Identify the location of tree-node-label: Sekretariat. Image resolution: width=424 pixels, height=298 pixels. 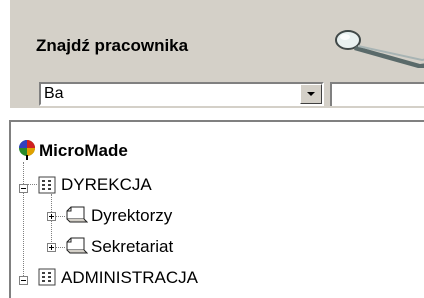
(132, 246).